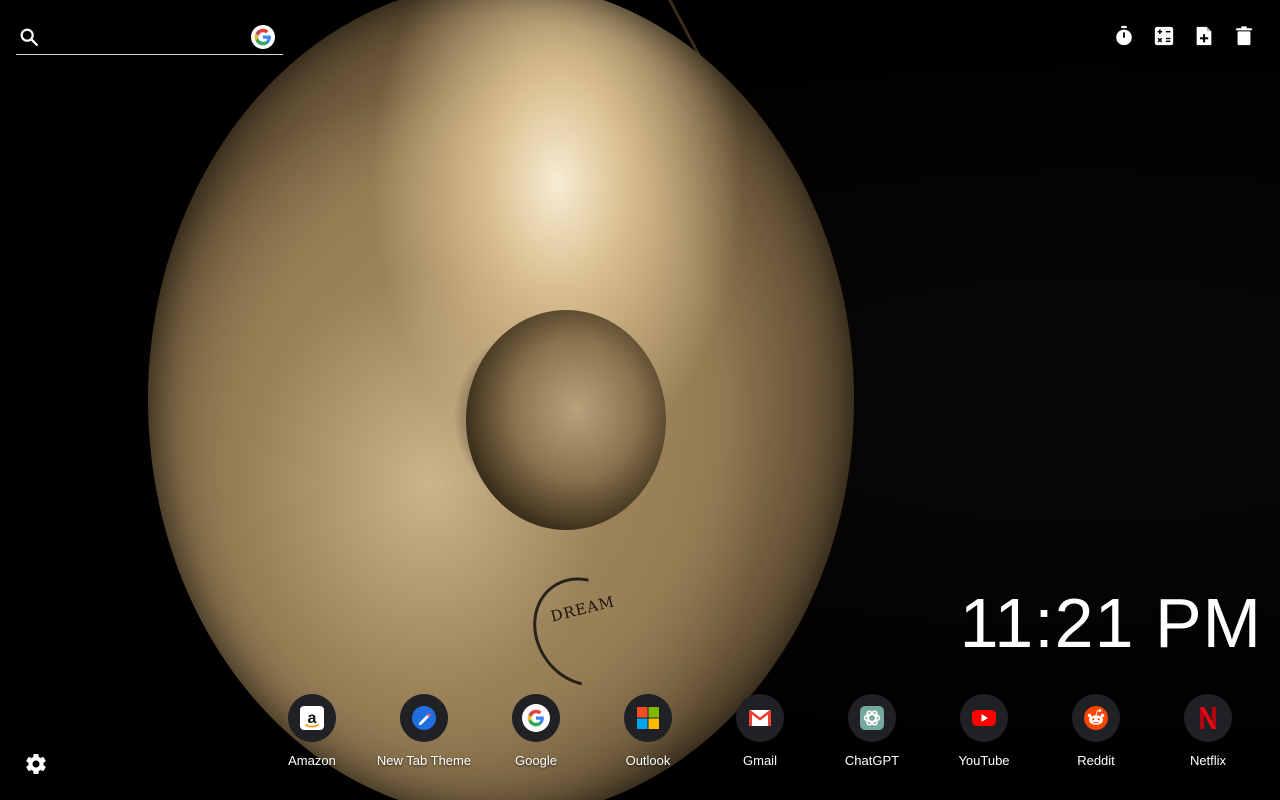  What do you see at coordinates (312, 760) in the screenshot?
I see `shortcut-label: Amazon` at bounding box center [312, 760].